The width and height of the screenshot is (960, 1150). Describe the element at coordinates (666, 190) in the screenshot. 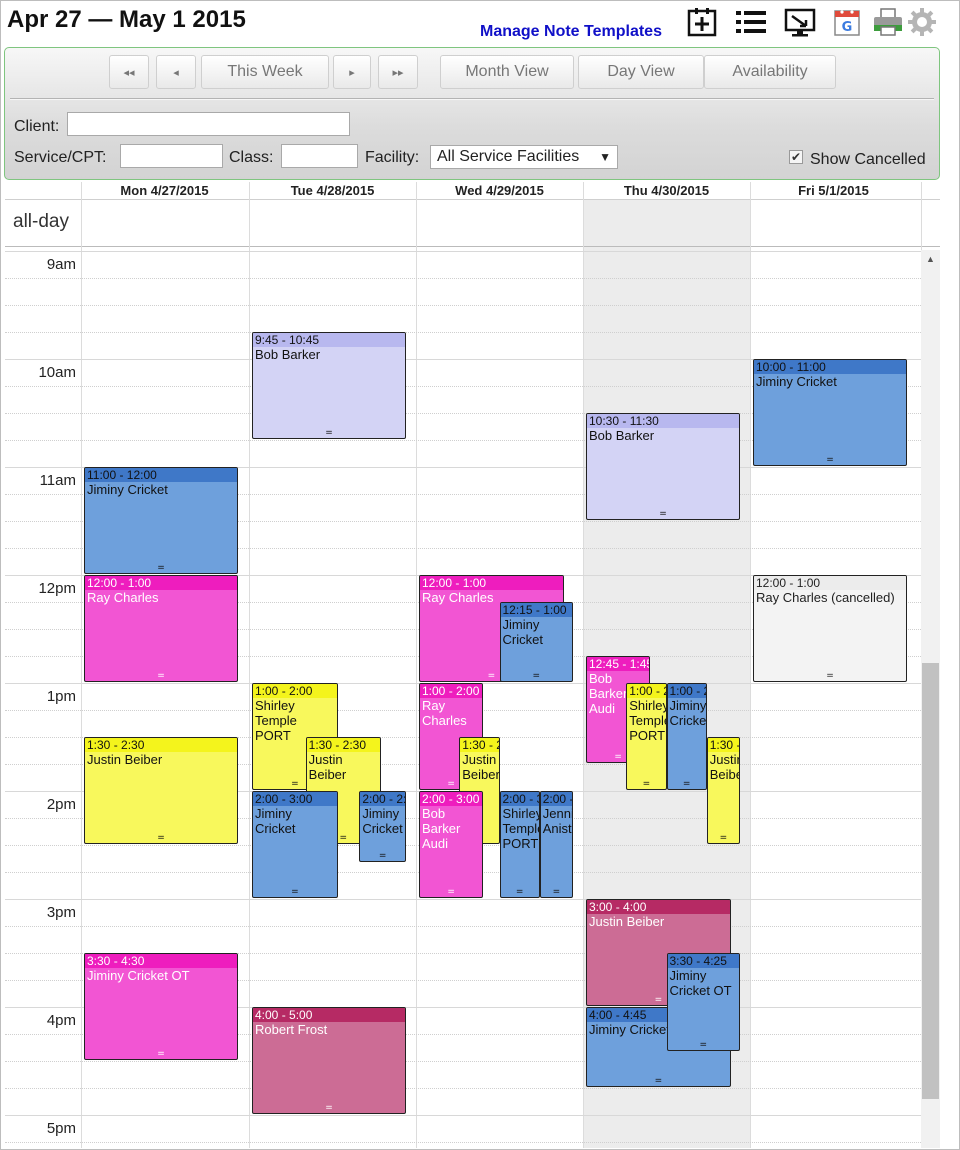

I see `day-header-3: Thu 4/30/2015` at that location.